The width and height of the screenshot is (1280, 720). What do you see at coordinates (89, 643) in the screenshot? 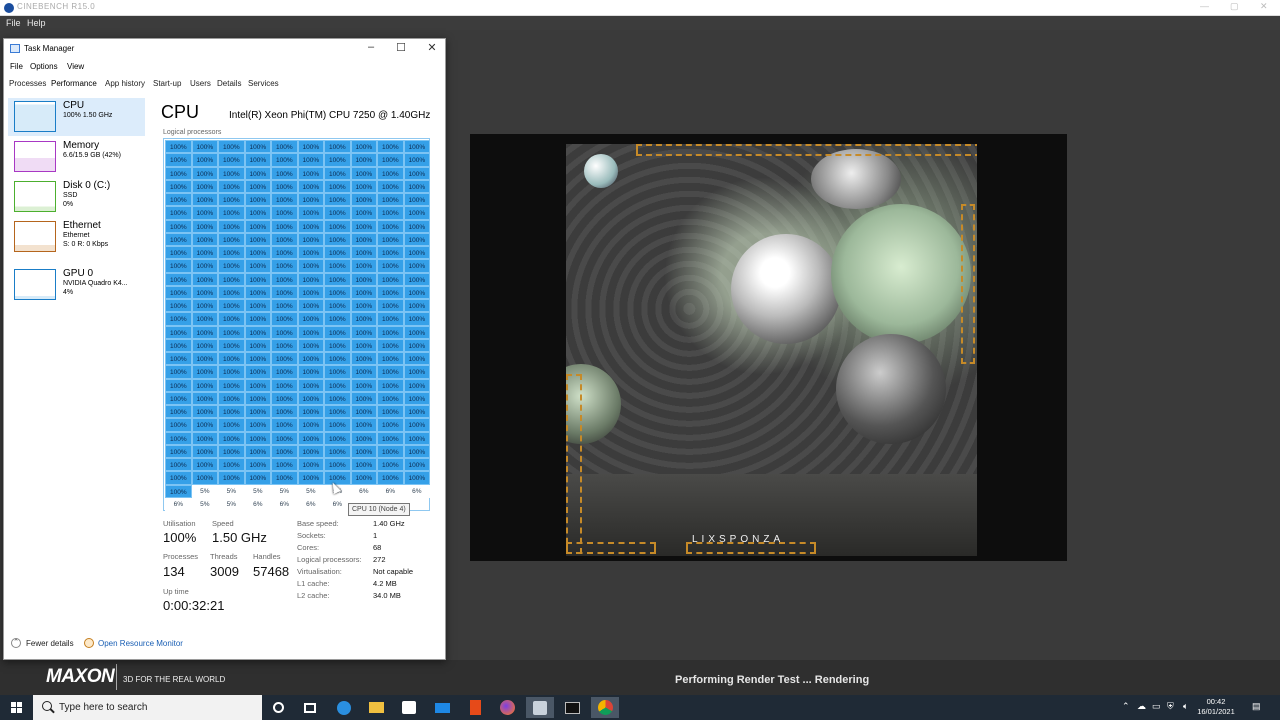
I see `resource-monitor-icon` at bounding box center [89, 643].